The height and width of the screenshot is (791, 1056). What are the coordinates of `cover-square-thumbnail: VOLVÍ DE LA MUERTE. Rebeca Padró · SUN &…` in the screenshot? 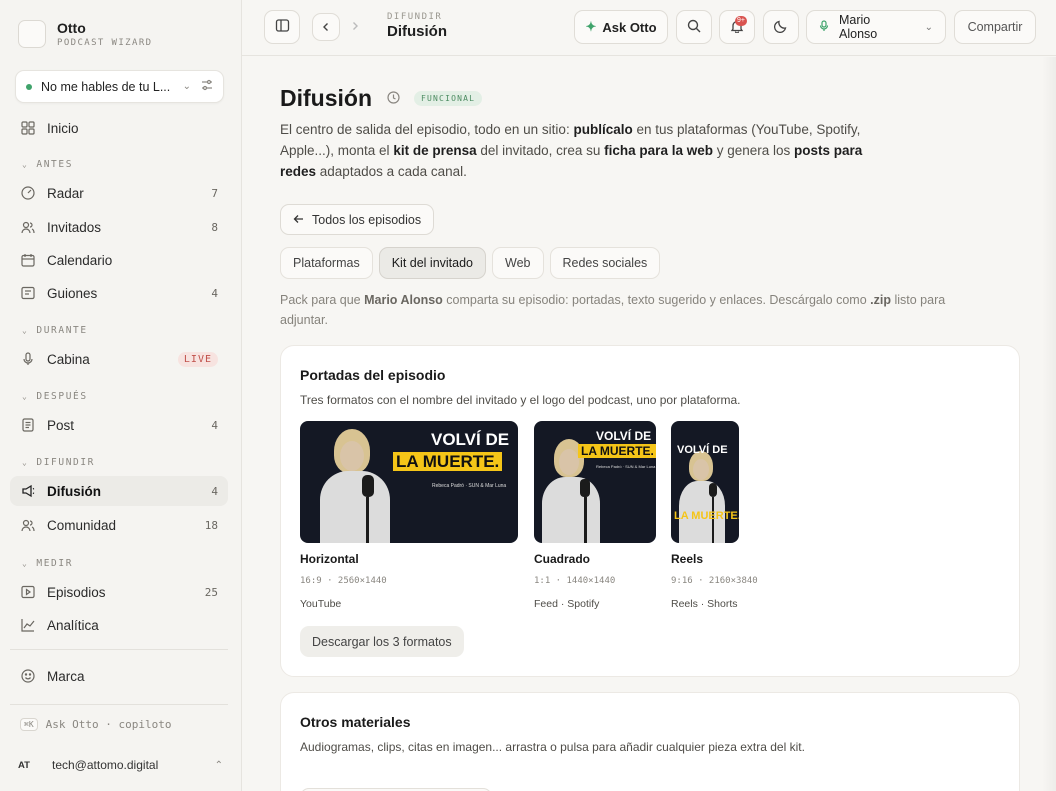 It's located at (595, 482).